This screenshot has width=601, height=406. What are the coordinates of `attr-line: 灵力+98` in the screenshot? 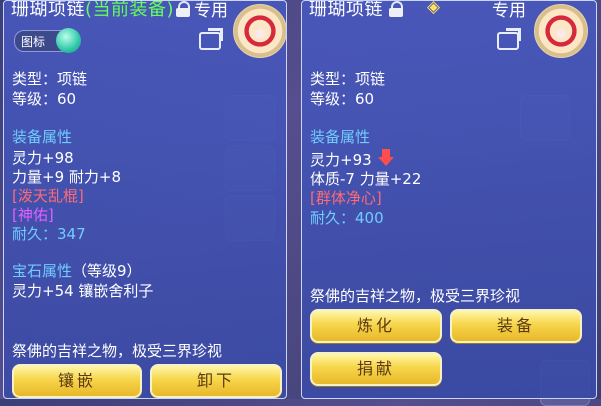 It's located at (43, 158).